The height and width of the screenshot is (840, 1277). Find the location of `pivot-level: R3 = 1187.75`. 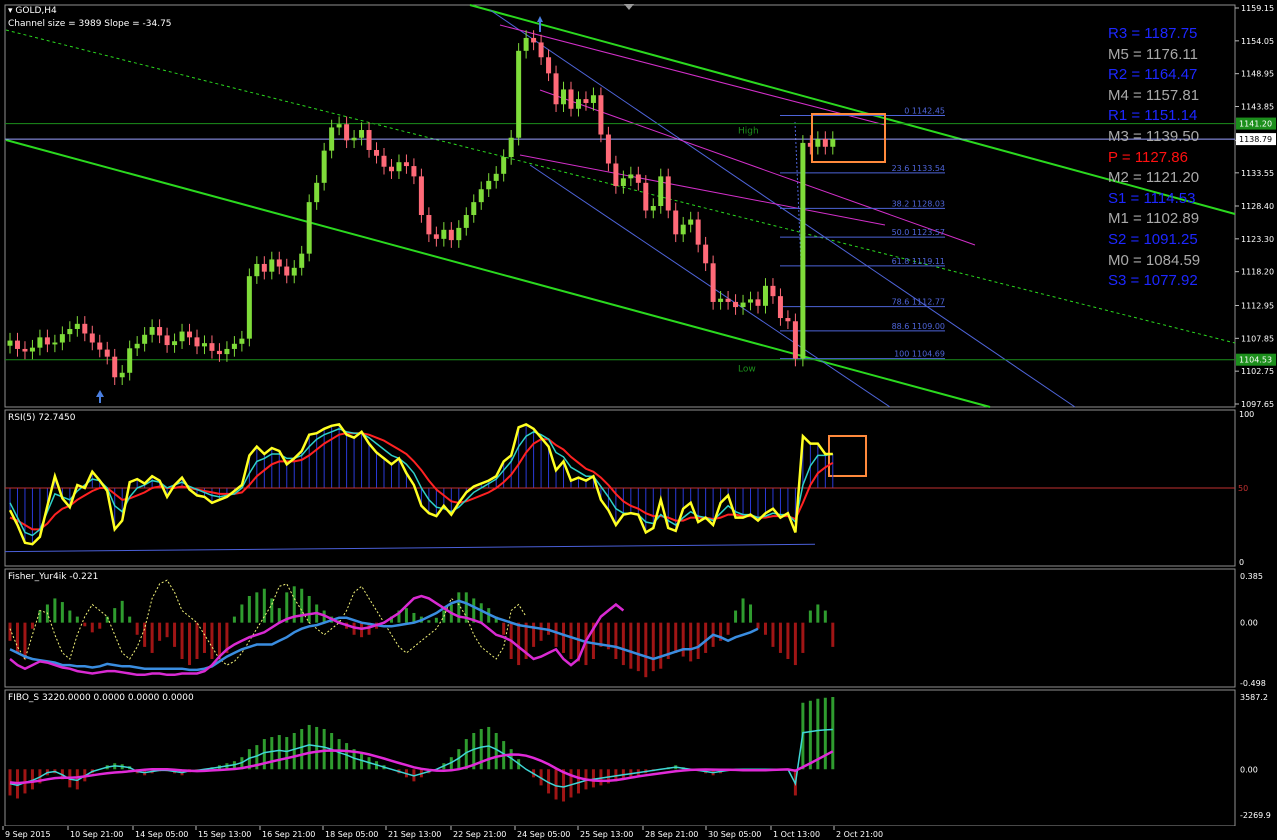

pivot-level: R3 = 1187.75 is located at coordinates (1153, 33).